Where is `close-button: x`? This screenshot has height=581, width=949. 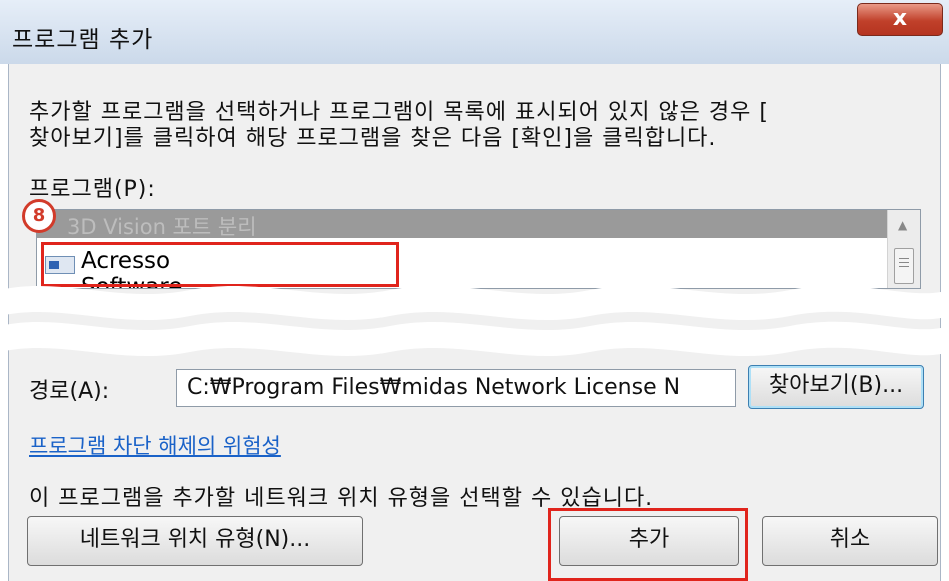
close-button: x is located at coordinates (900, 19).